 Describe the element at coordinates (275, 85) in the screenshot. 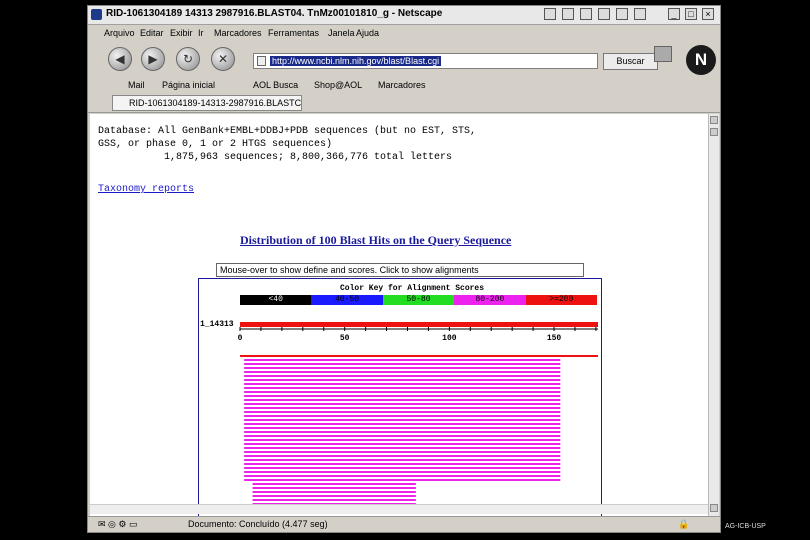

I see `bookmark-aol-busca: AOL Busca` at that location.